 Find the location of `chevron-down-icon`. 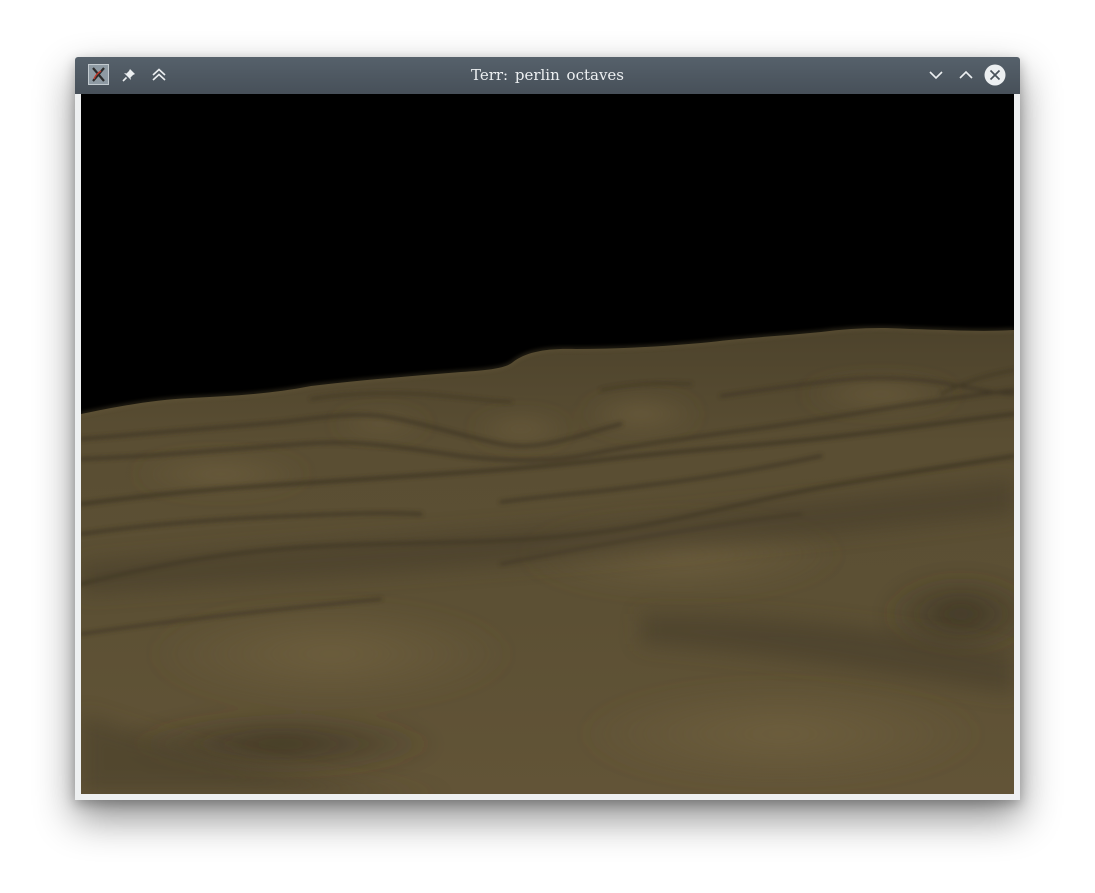

chevron-down-icon is located at coordinates (936, 75).